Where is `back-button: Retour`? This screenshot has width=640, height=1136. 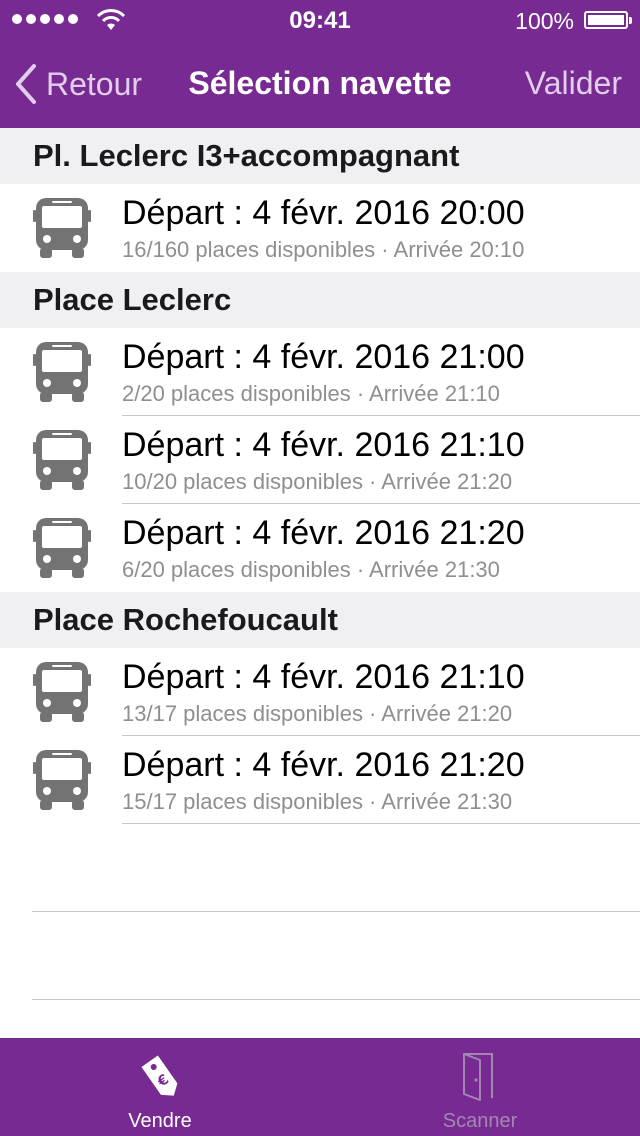
back-button: Retour is located at coordinates (78, 84).